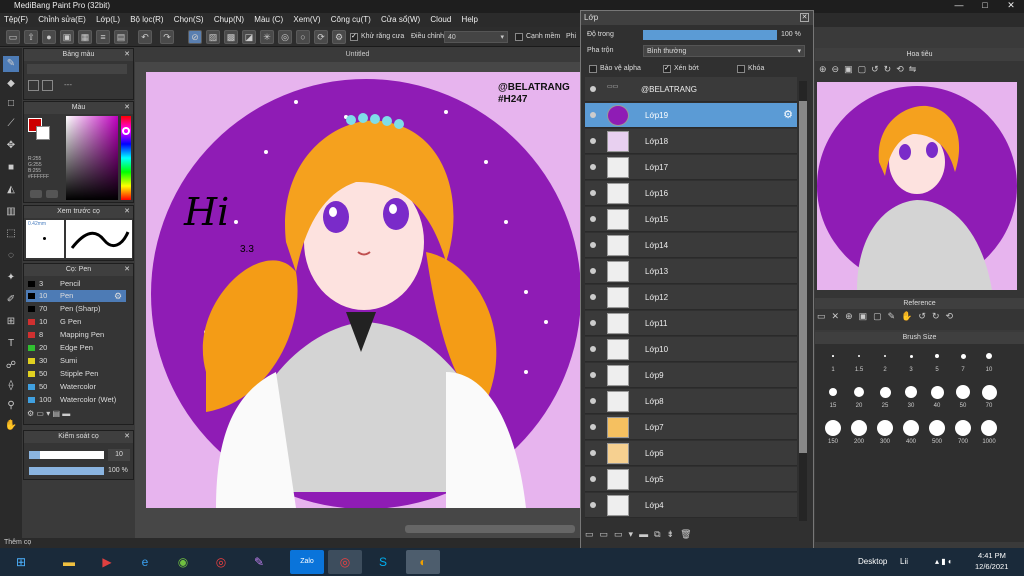 This screenshot has width=1024, height=576. What do you see at coordinates (691, 479) in the screenshot?
I see `layer-row: Lớp5` at bounding box center [691, 479].